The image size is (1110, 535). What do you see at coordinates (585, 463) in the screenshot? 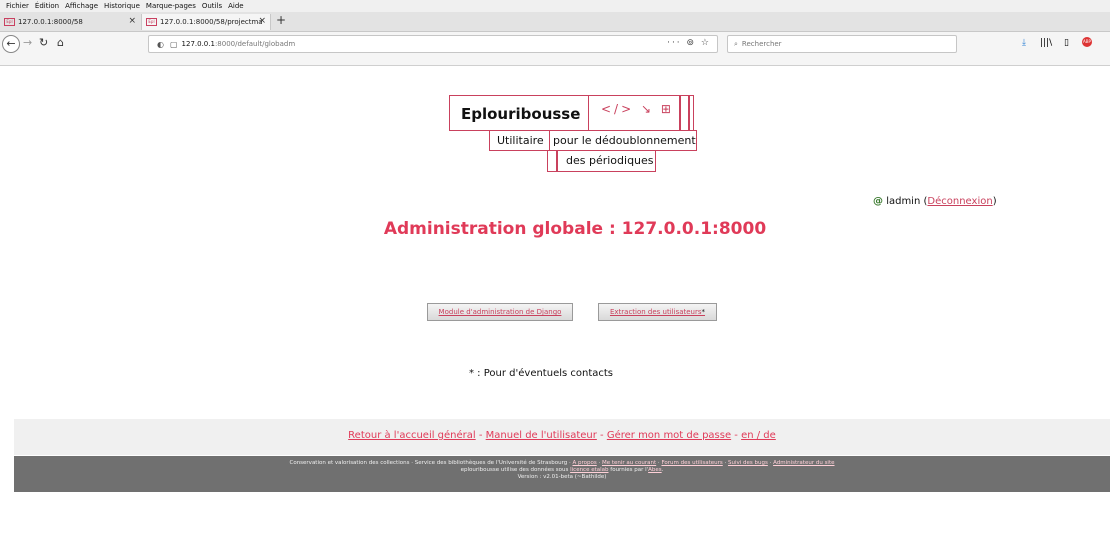
I see `about-link: A propos` at bounding box center [585, 463].